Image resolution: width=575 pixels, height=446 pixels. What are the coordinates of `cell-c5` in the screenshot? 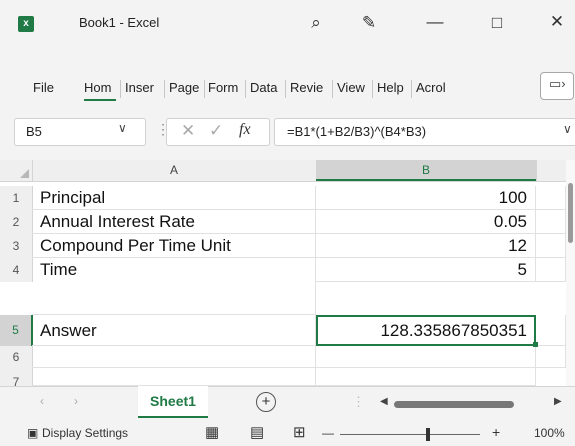 It's located at (551, 330).